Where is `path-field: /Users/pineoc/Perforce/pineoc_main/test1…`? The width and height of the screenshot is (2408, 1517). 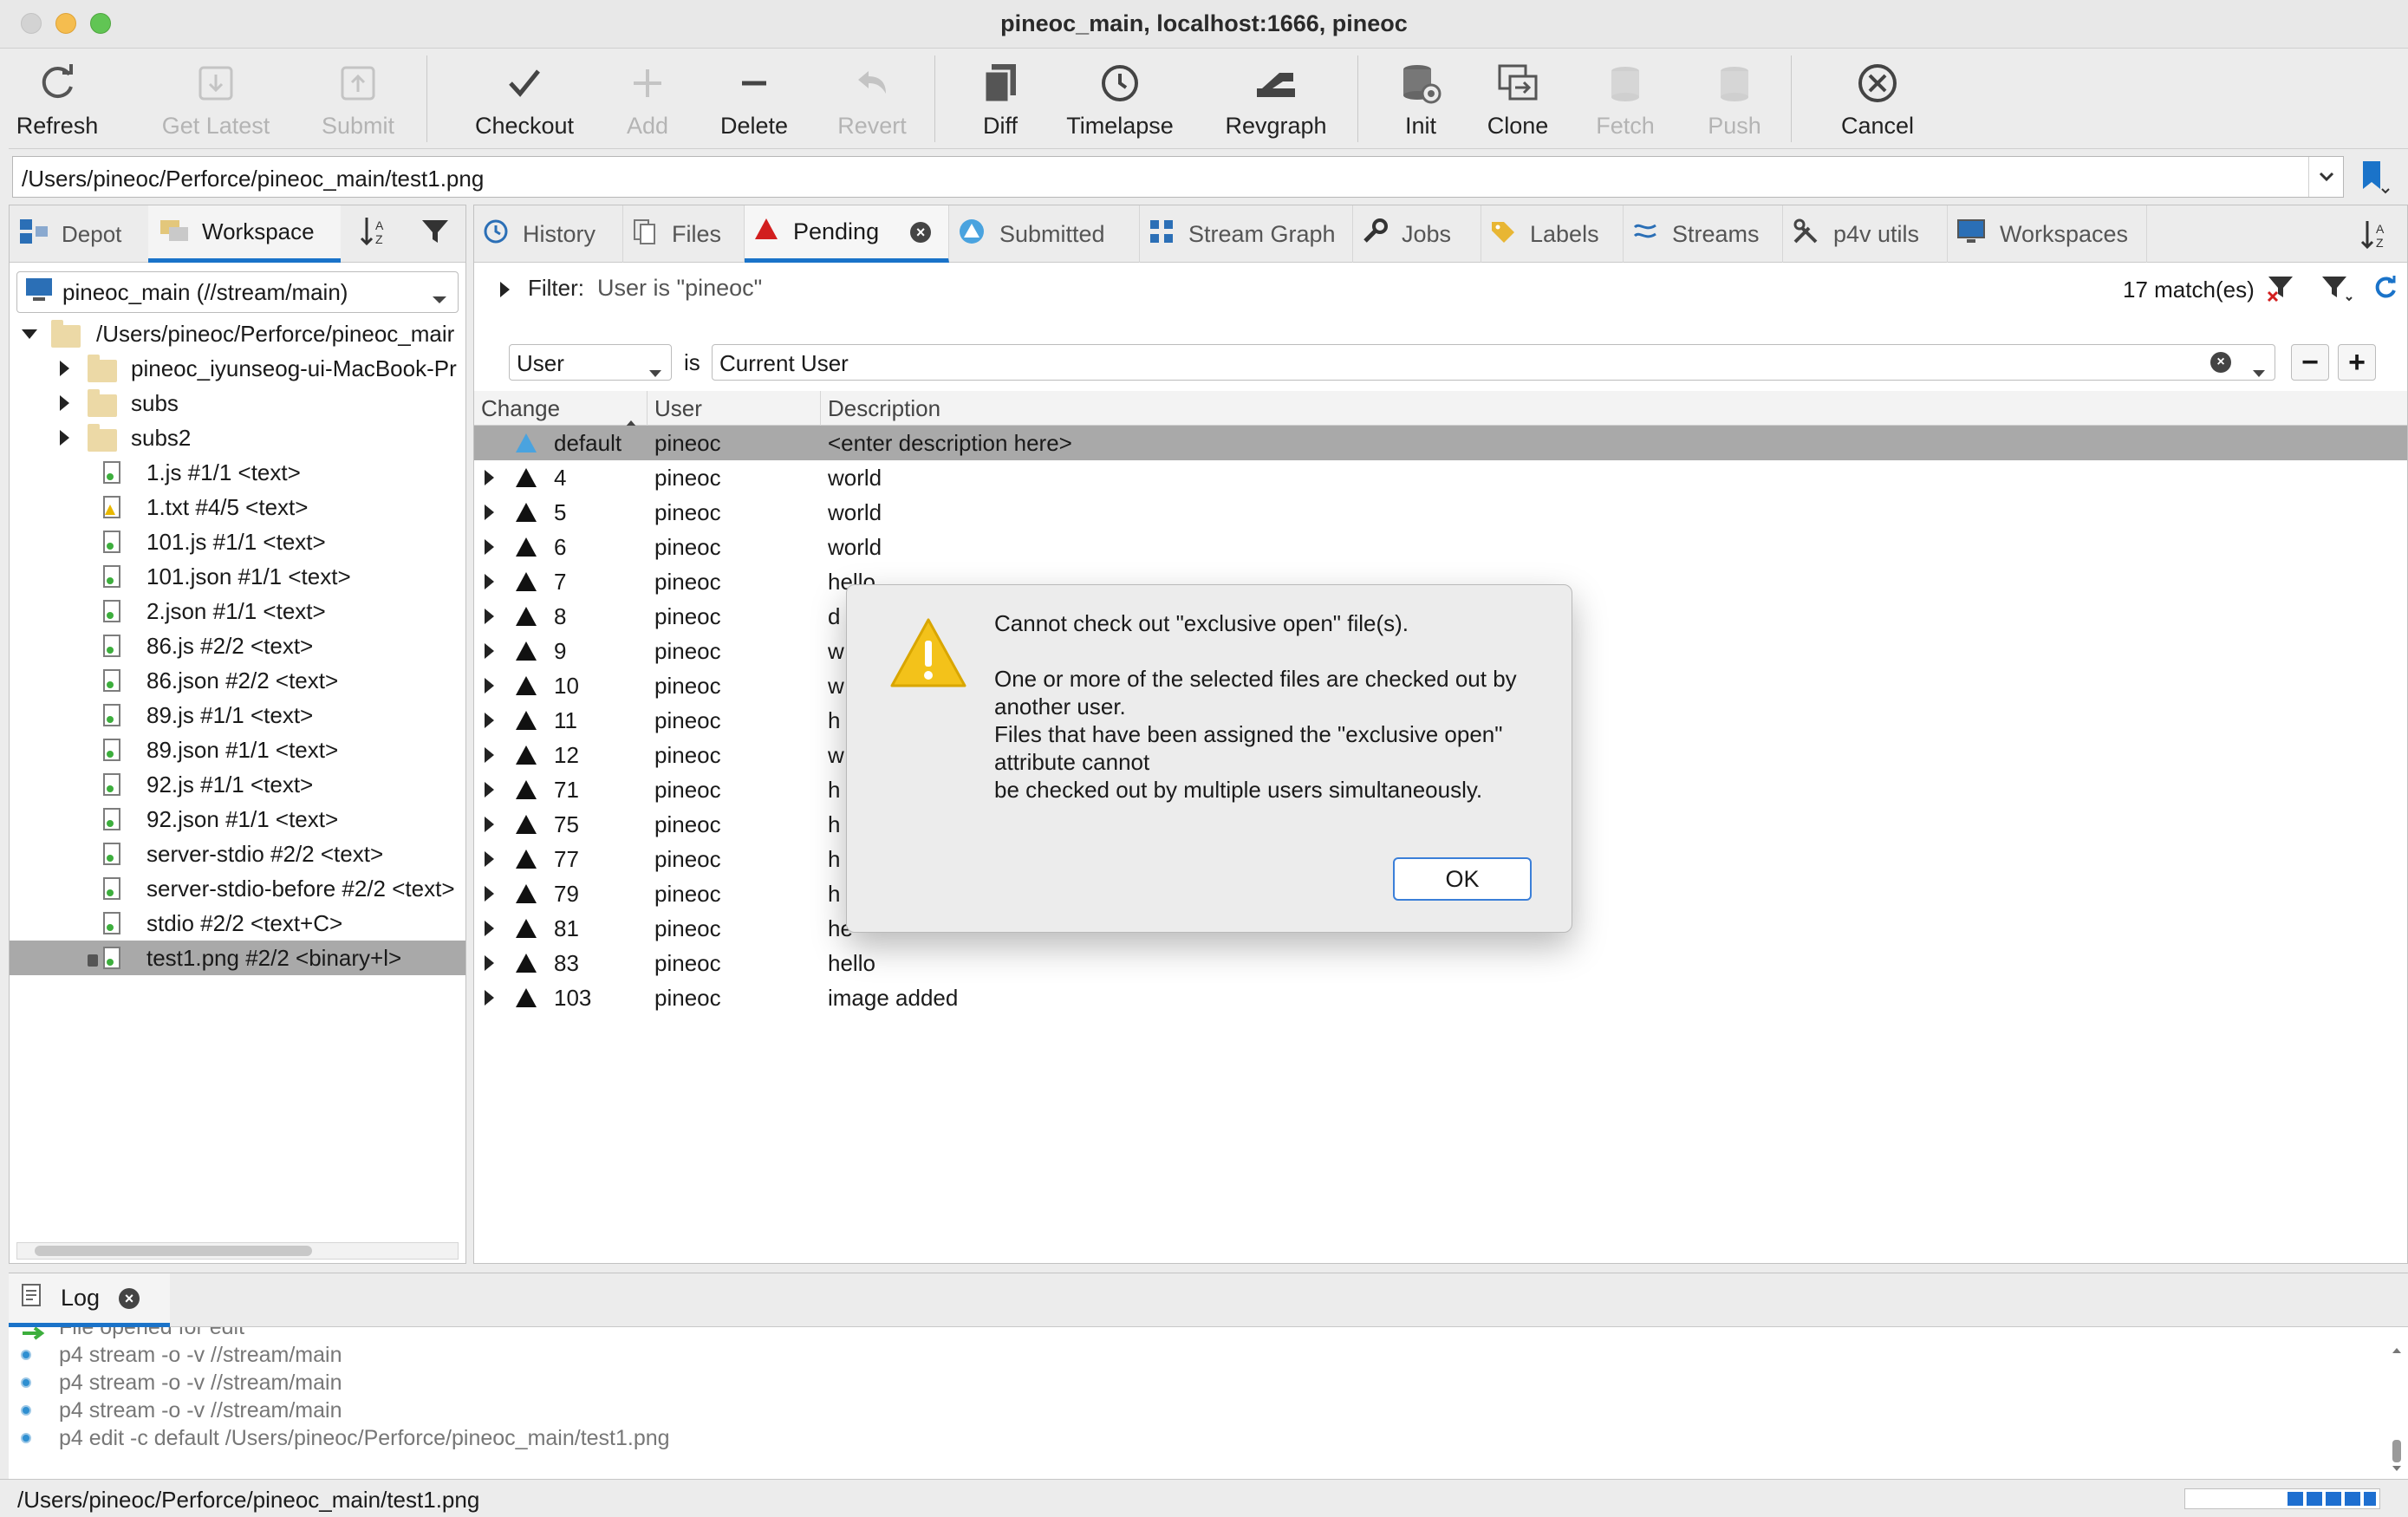 path-field: /Users/pineoc/Perforce/pineoc_main/test1… is located at coordinates (1178, 177).